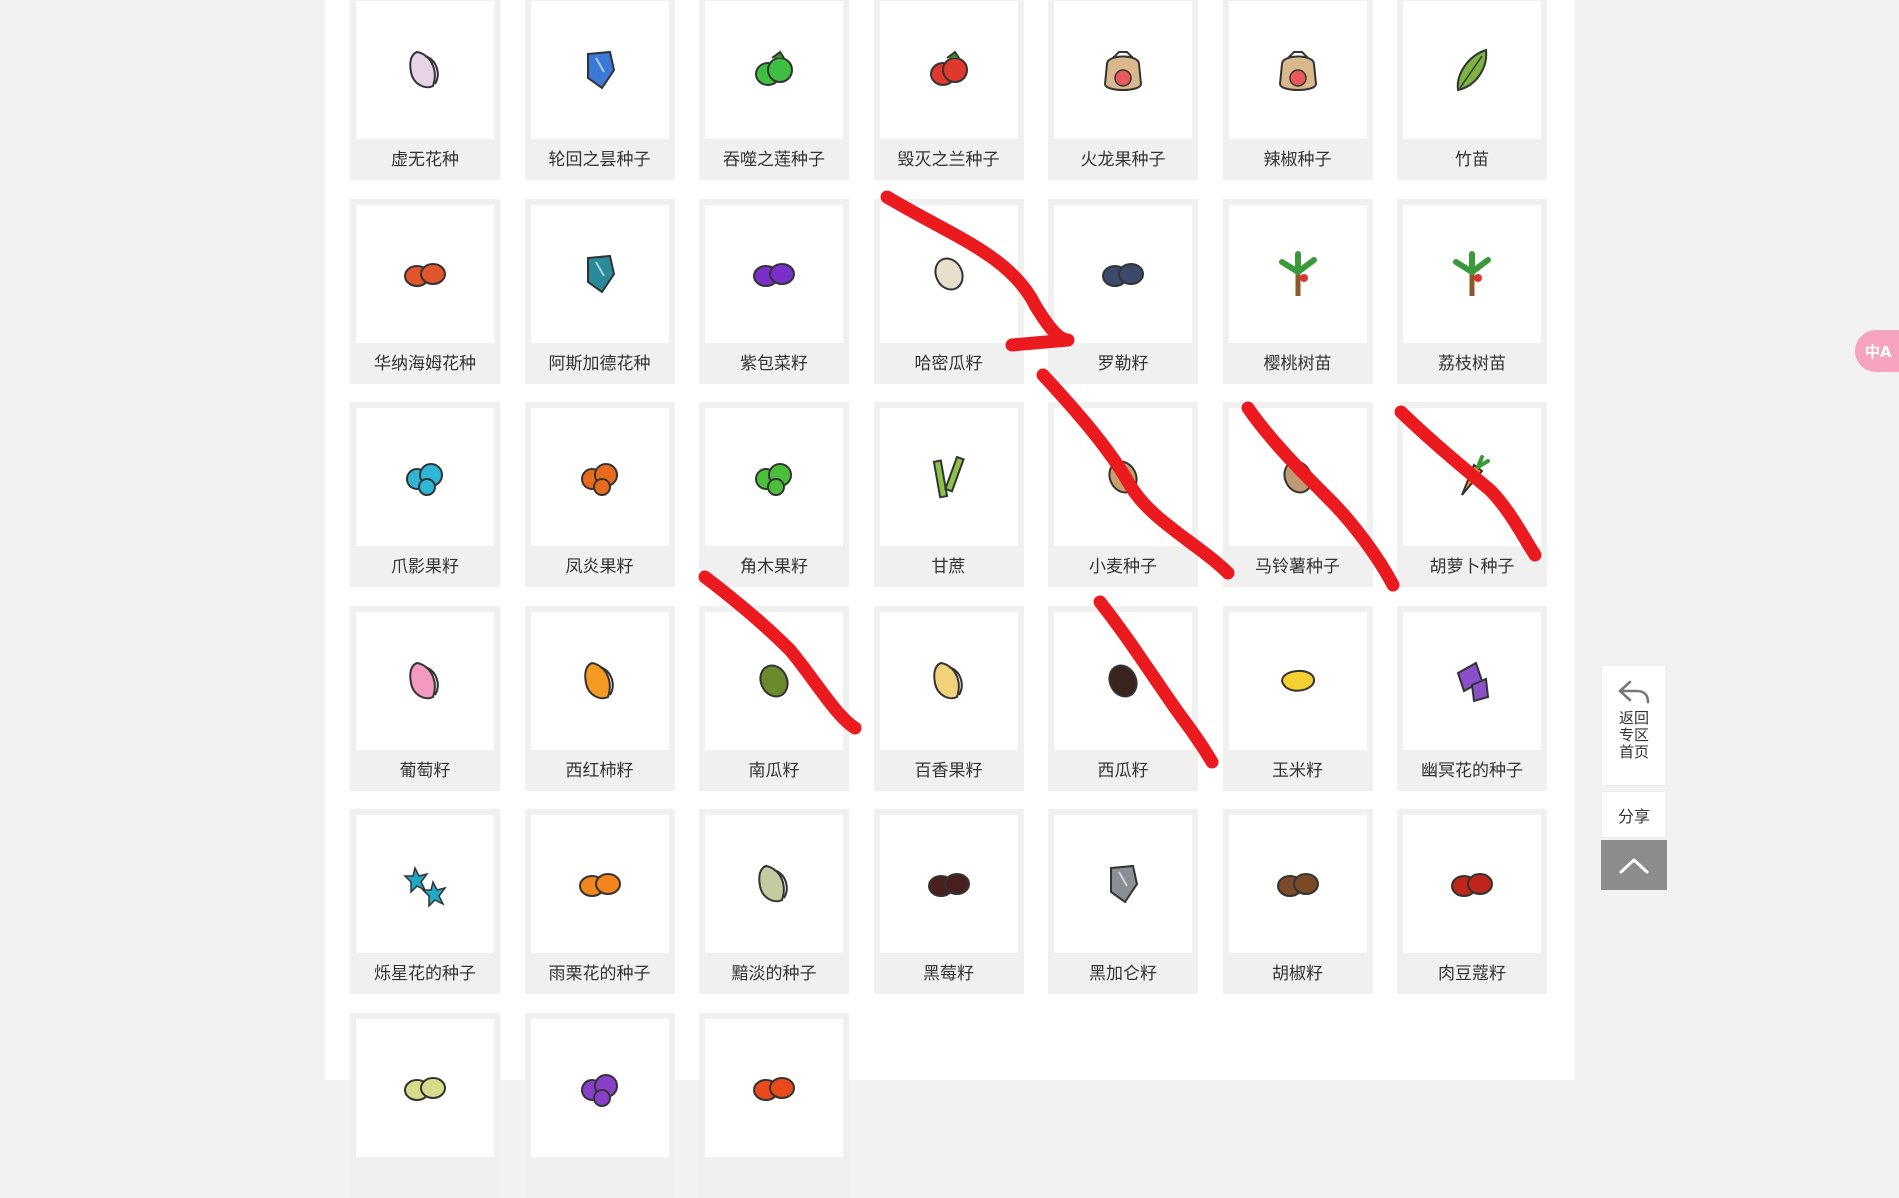 Image resolution: width=1899 pixels, height=1198 pixels. What do you see at coordinates (1472, 770) in the screenshot?
I see `item-name: 幽冥花的种子` at bounding box center [1472, 770].